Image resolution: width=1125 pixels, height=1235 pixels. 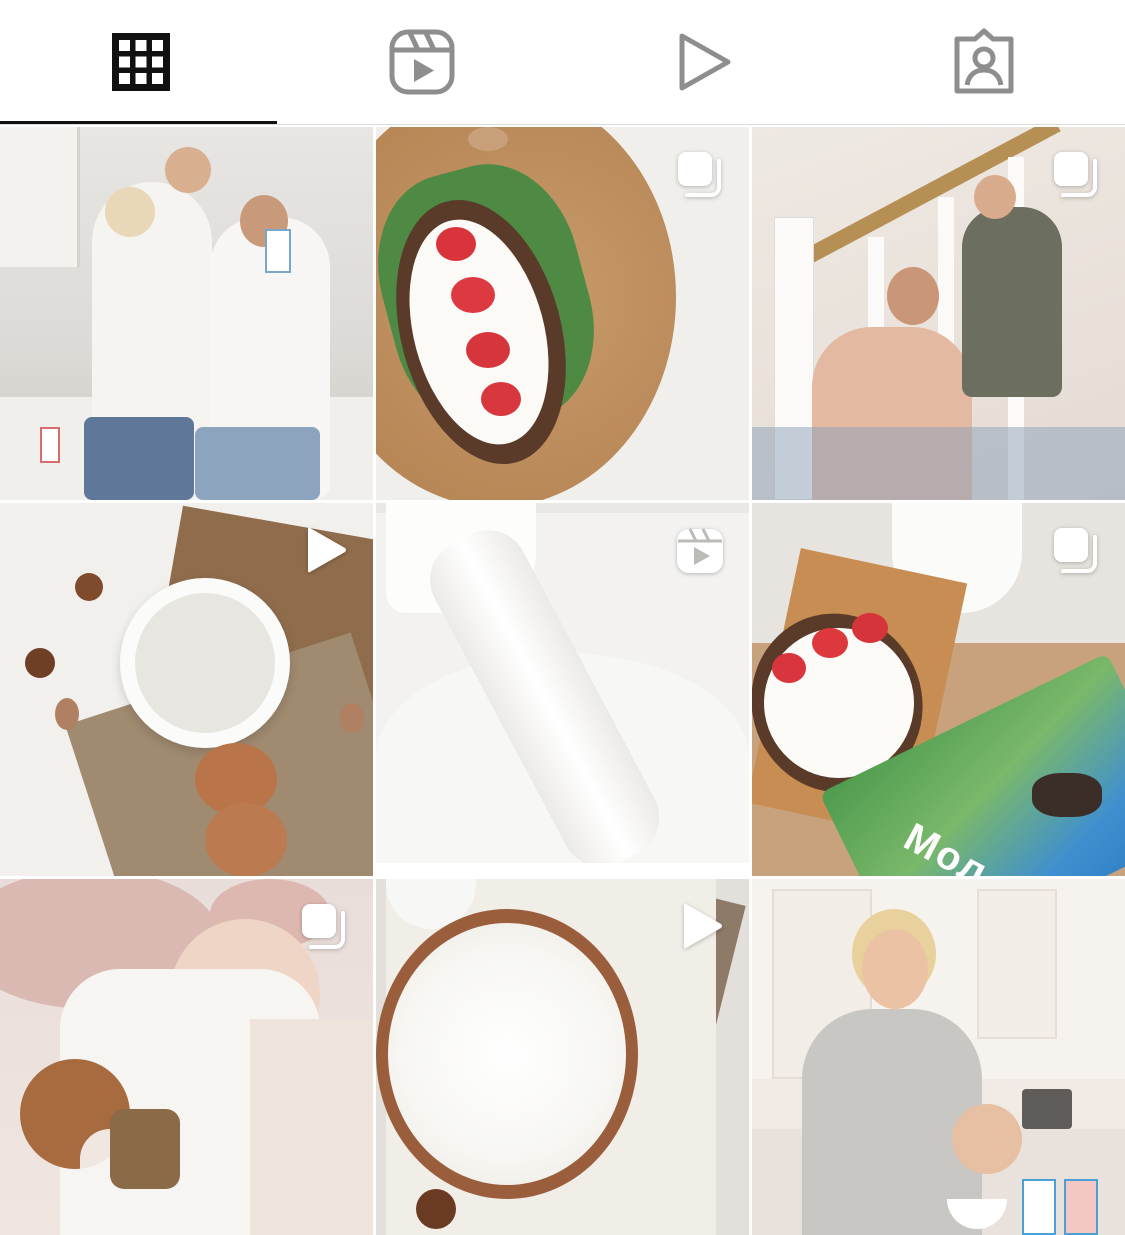 What do you see at coordinates (138, 122) in the screenshot?
I see `active-tab-indicator` at bounding box center [138, 122].